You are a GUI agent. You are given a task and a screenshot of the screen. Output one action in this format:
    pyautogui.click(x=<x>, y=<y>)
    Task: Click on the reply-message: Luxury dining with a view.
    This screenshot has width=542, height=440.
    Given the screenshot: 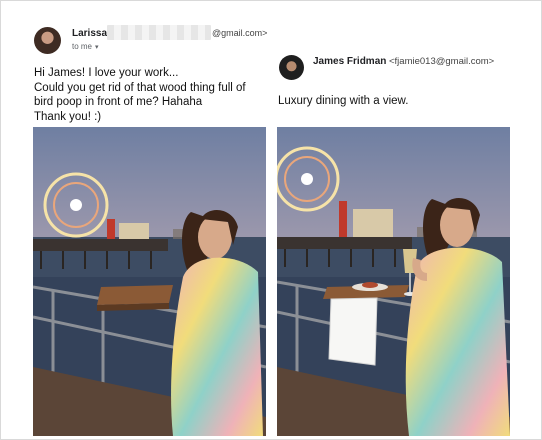 What is the action you would take?
    pyautogui.click(x=343, y=101)
    